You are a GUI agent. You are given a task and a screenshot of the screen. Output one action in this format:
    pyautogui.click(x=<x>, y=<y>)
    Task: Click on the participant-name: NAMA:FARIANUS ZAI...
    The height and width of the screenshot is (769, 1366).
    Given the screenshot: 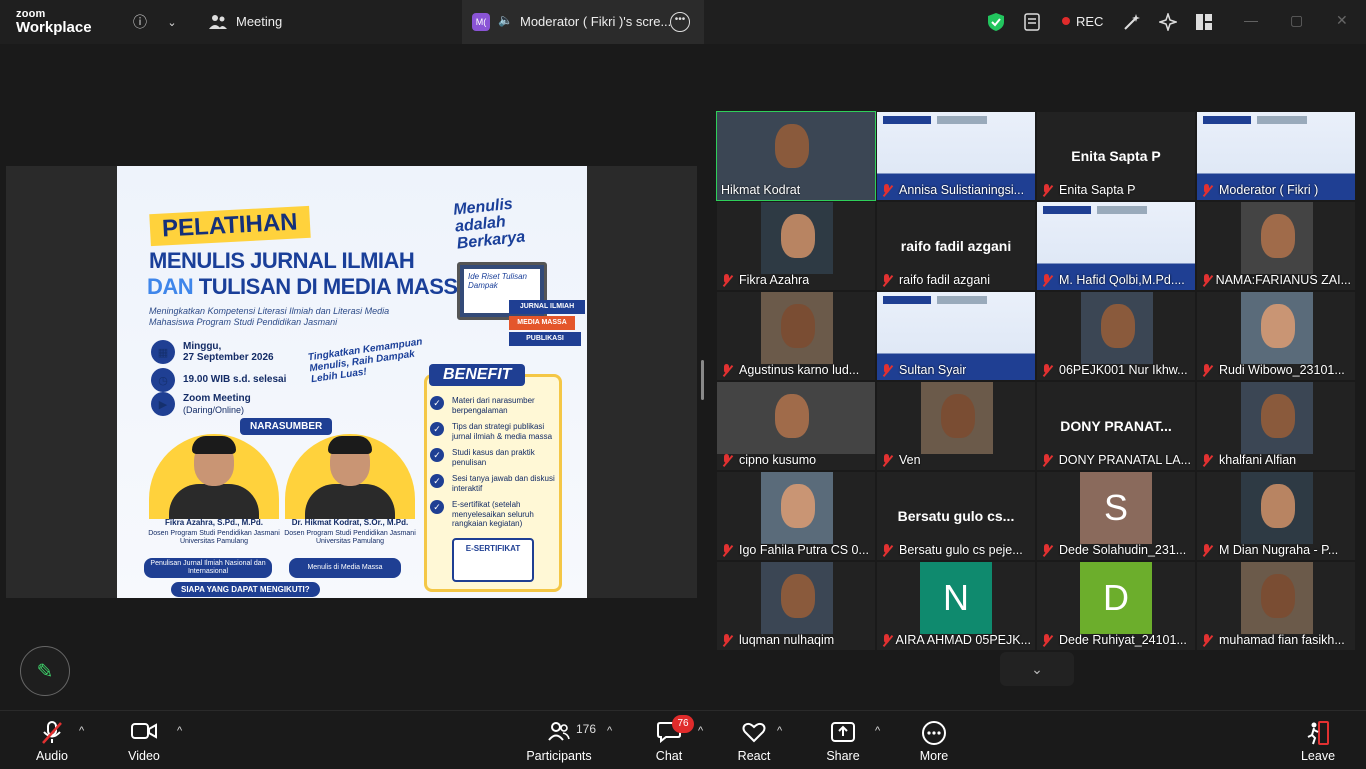 What is the action you would take?
    pyautogui.click(x=1283, y=280)
    